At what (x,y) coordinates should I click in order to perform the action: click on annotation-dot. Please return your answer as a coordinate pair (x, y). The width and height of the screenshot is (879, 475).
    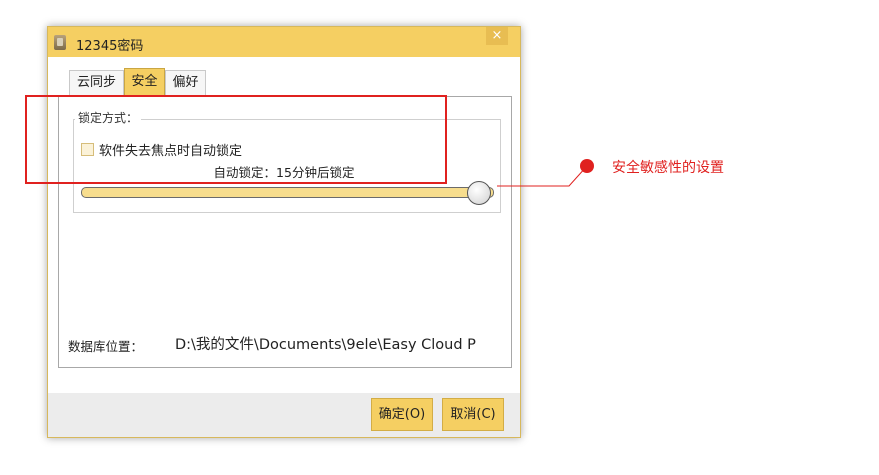
    Looking at the image, I should click on (587, 166).